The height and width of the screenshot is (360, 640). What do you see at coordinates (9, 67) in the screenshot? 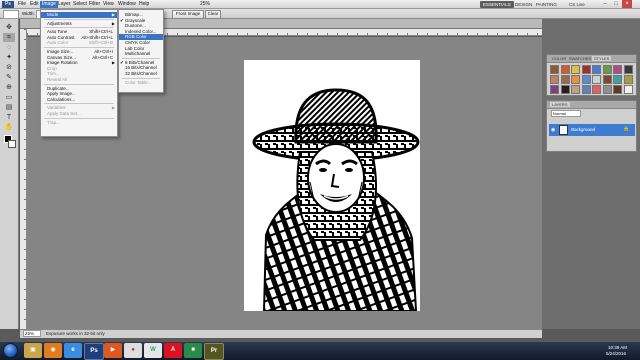
I see `eyedropper-tool-icon: ⊘` at bounding box center [9, 67].